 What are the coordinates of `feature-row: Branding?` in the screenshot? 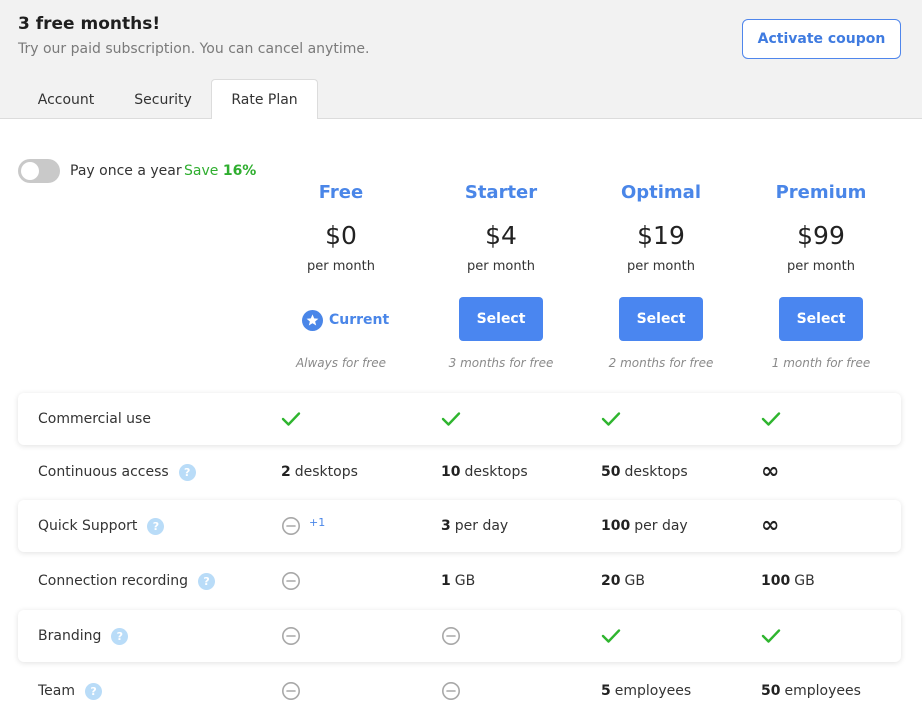 It's located at (459, 636).